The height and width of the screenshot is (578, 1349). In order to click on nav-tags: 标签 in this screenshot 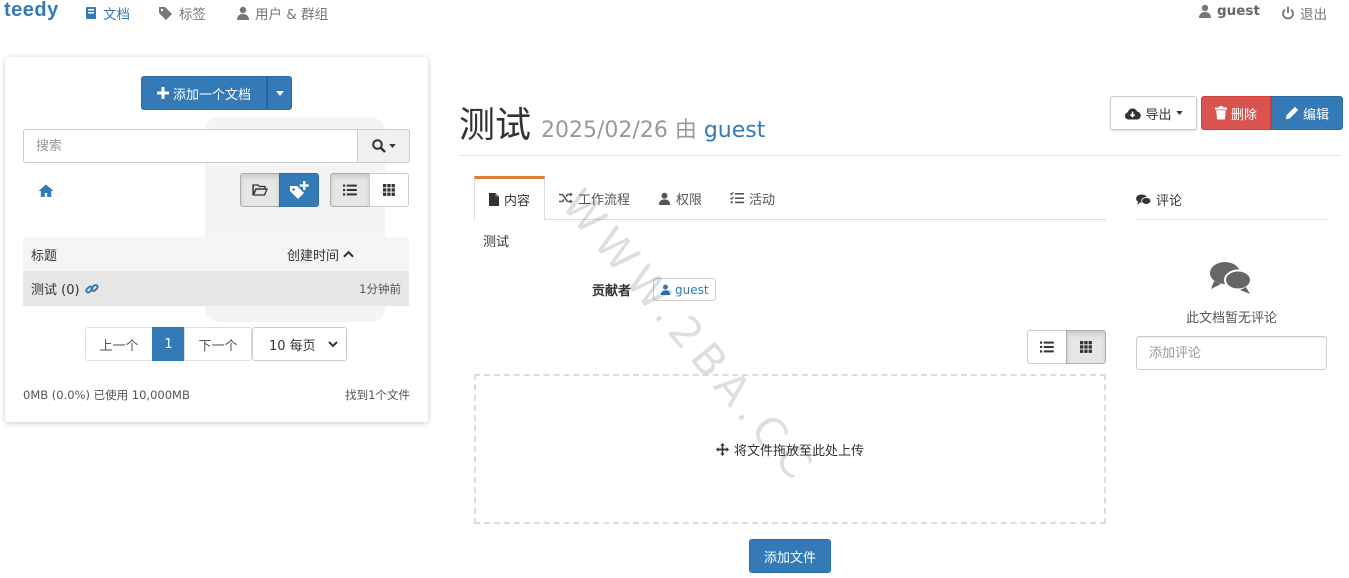, I will do `click(182, 13)`.